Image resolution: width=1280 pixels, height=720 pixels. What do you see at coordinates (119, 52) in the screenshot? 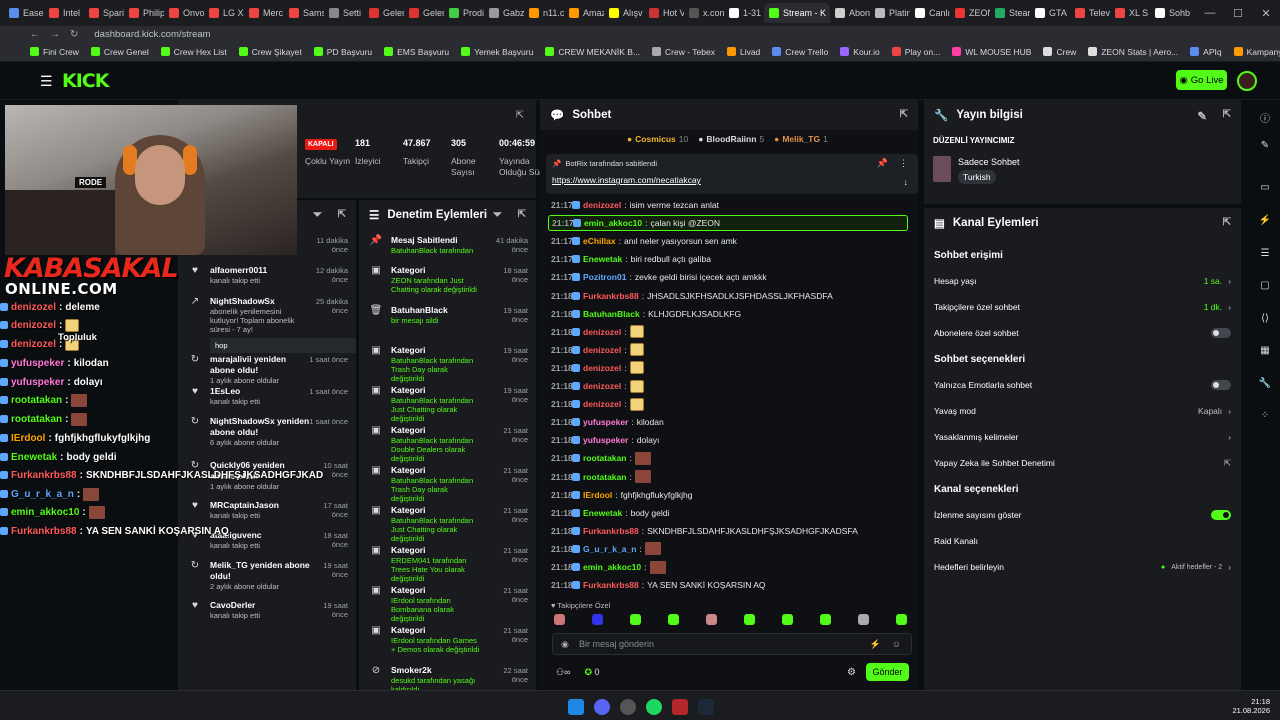
I see `bookmark: Crew Genel` at bounding box center [119, 52].